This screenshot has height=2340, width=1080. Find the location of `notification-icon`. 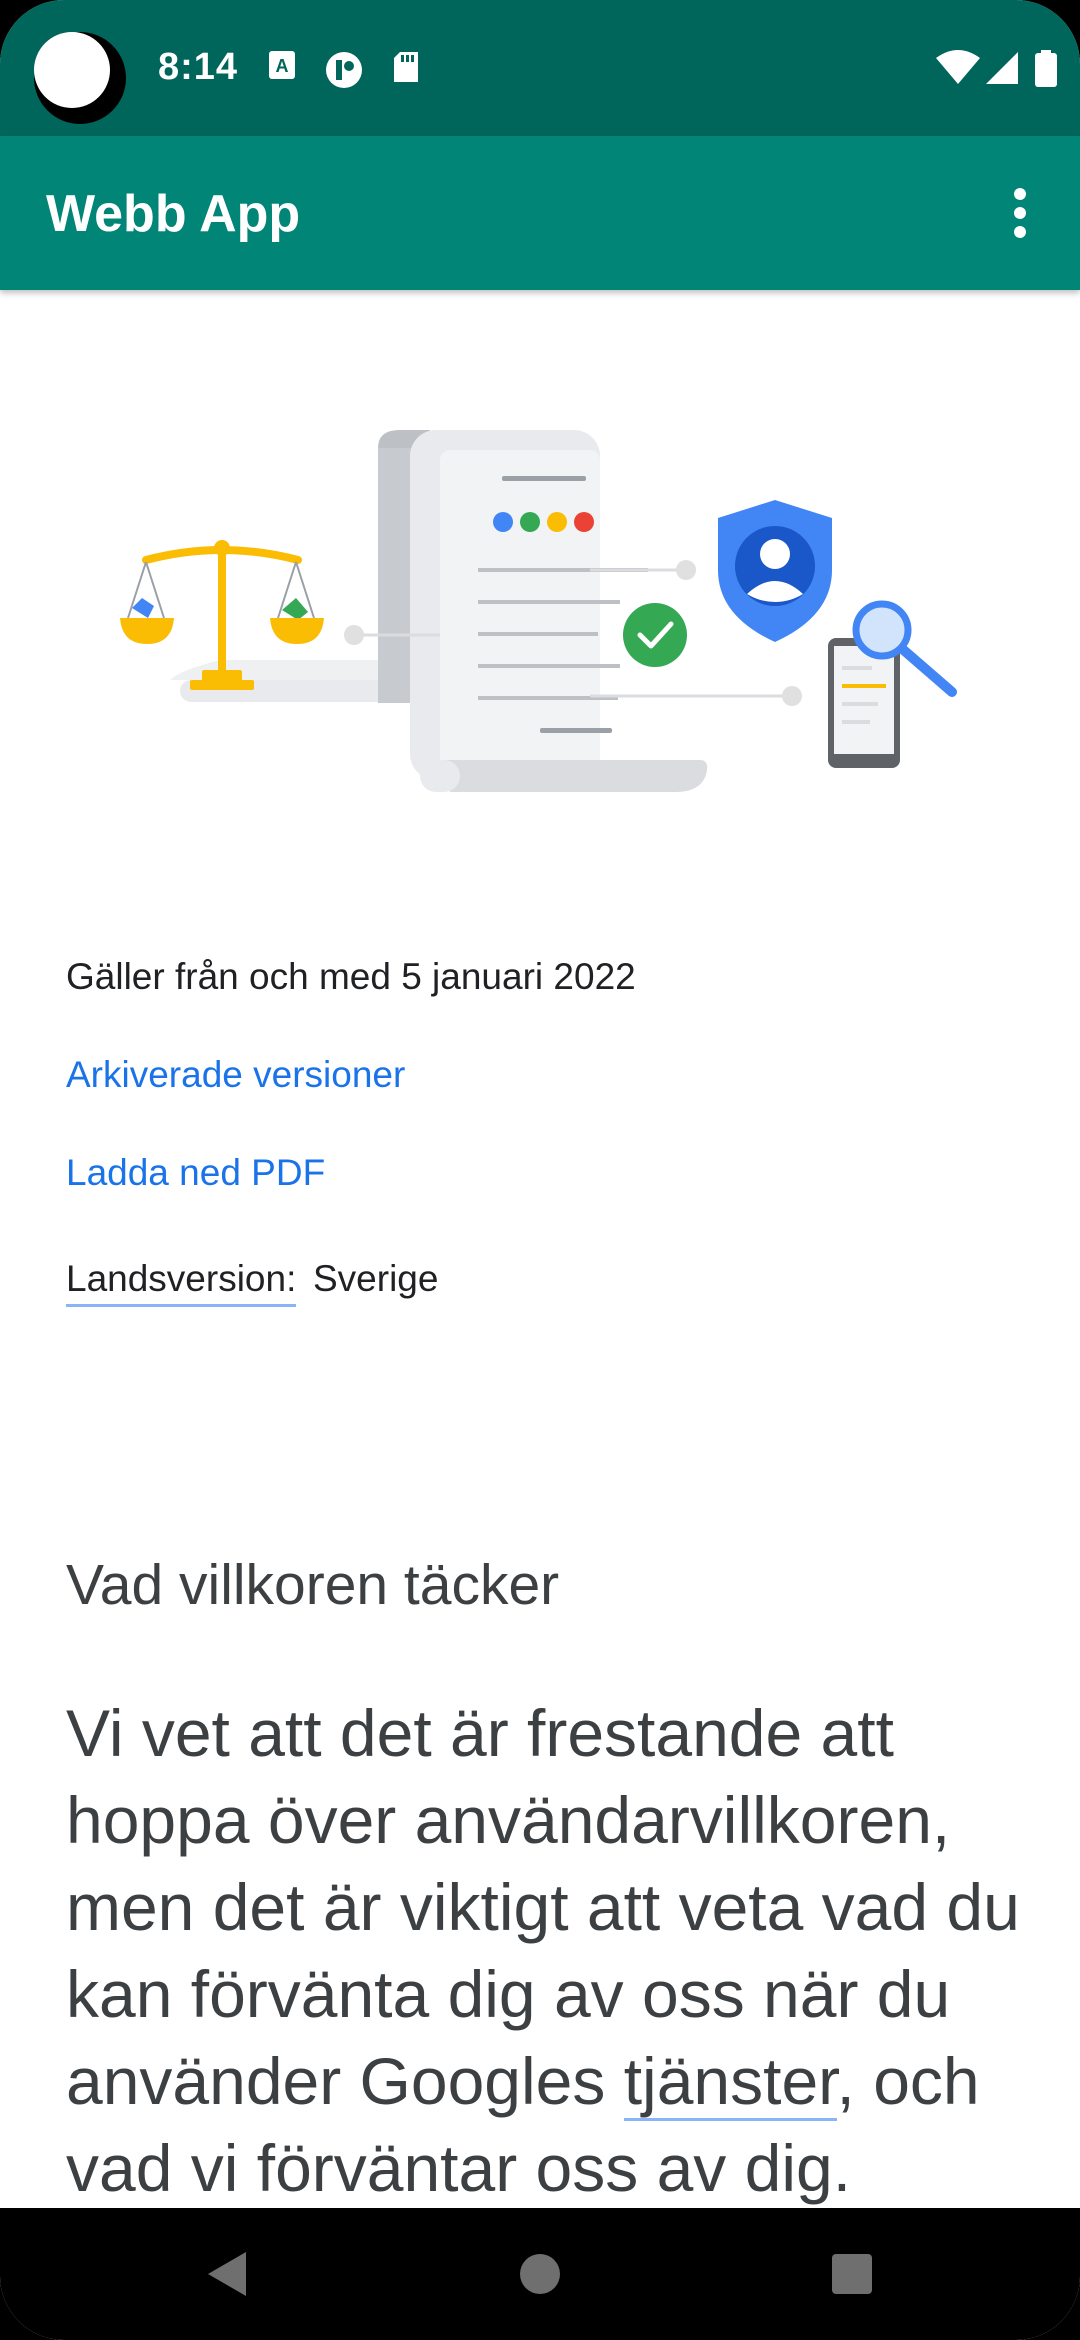

notification-icon is located at coordinates (344, 70).